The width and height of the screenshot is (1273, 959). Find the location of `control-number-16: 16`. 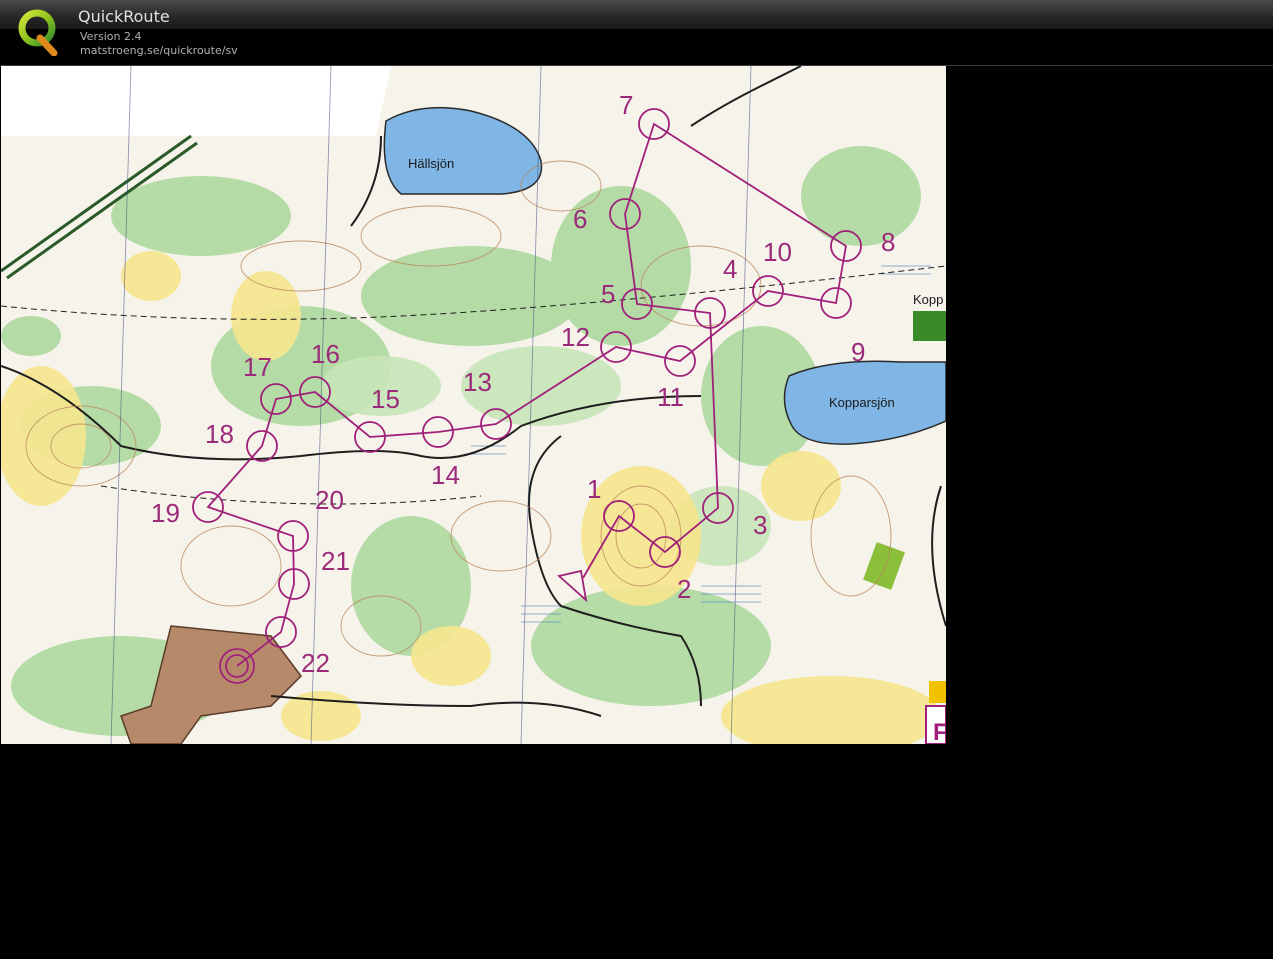

control-number-16: 16 is located at coordinates (325, 354).